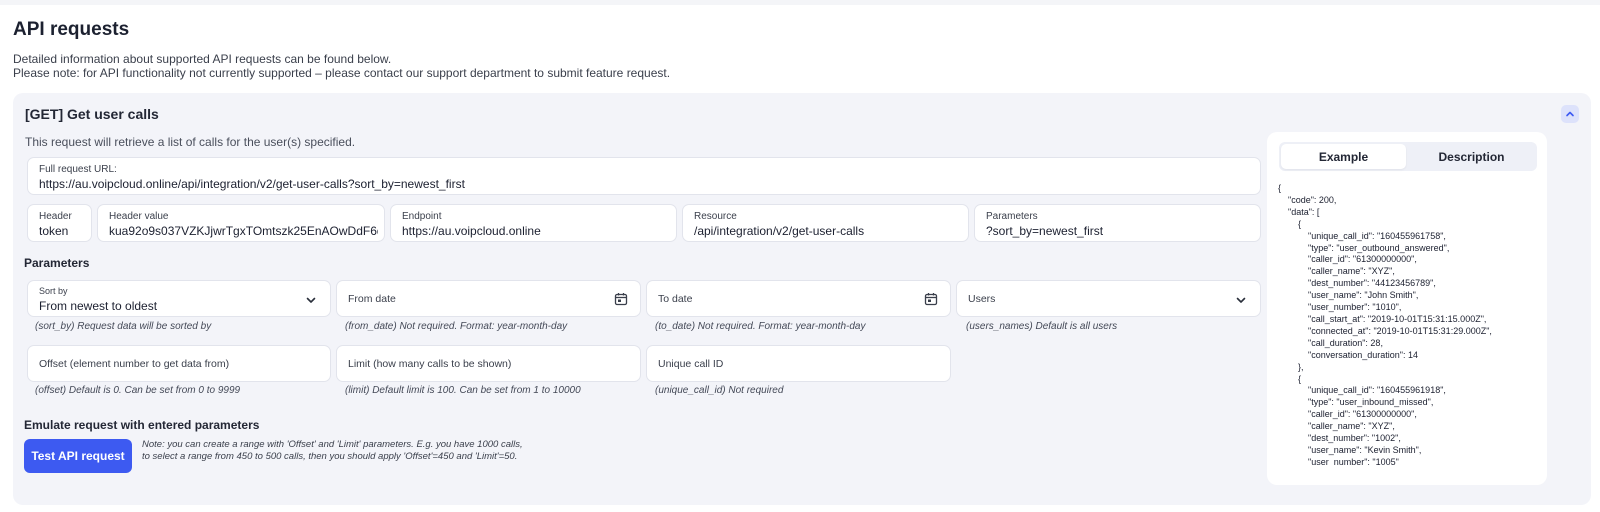 The height and width of the screenshot is (512, 1600). Describe the element at coordinates (139, 216) in the screenshot. I see `header-value-label: Header value` at that location.